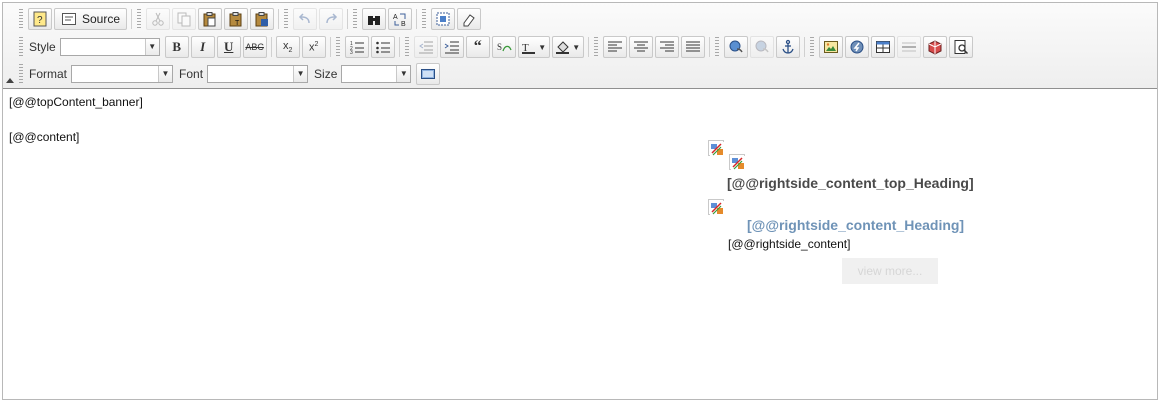  I want to click on image-icon, so click(830, 47).